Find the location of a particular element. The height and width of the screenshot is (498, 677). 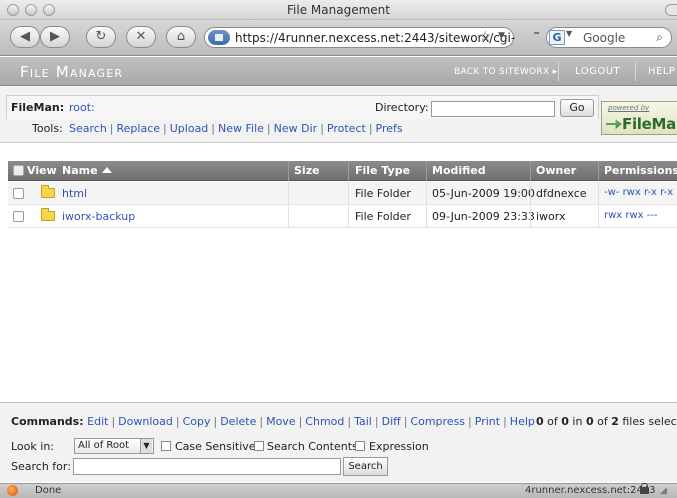

look-in-select: All of Root ▼ is located at coordinates (114, 446).